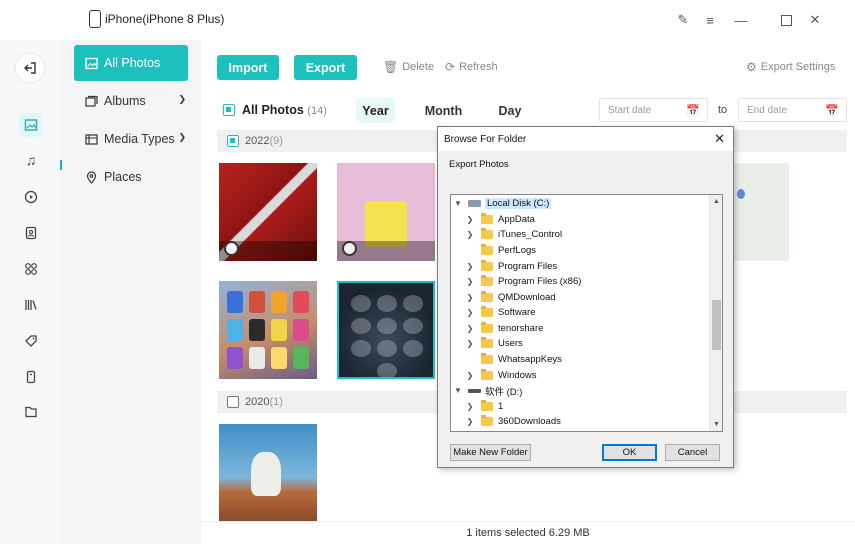 The image size is (855, 544). I want to click on scroll-up-icon: ▲, so click(716, 201).